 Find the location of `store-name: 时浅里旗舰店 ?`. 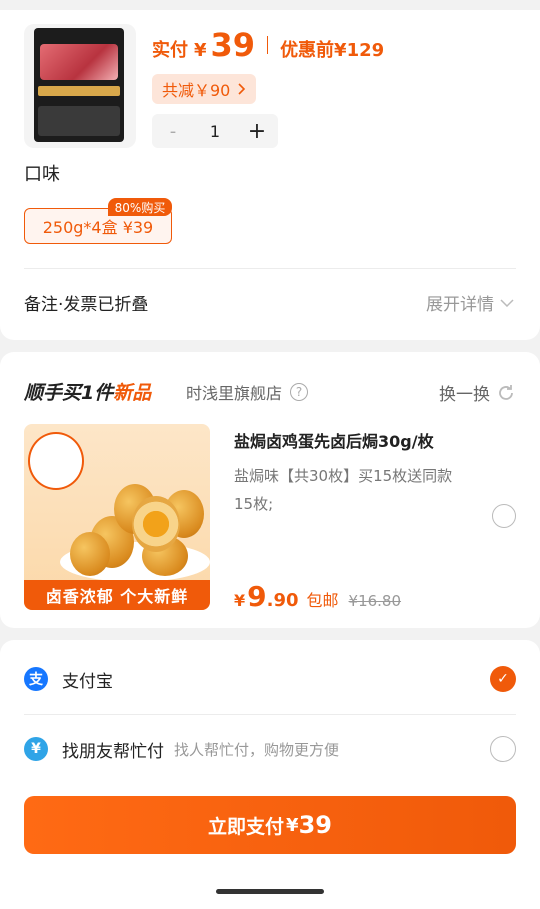

store-name: 时浅里旗舰店 ? is located at coordinates (247, 392).